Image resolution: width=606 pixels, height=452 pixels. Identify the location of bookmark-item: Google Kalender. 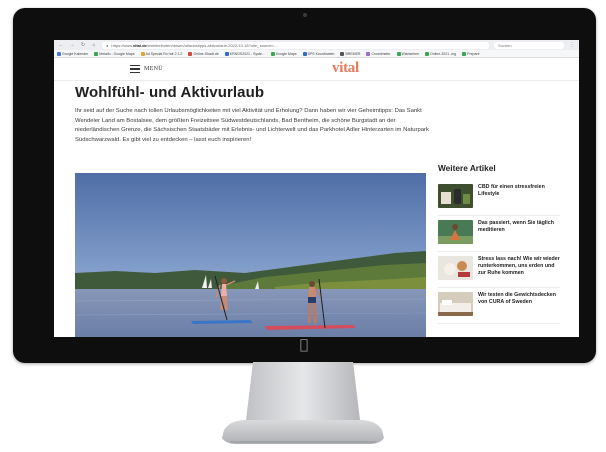
(73, 53).